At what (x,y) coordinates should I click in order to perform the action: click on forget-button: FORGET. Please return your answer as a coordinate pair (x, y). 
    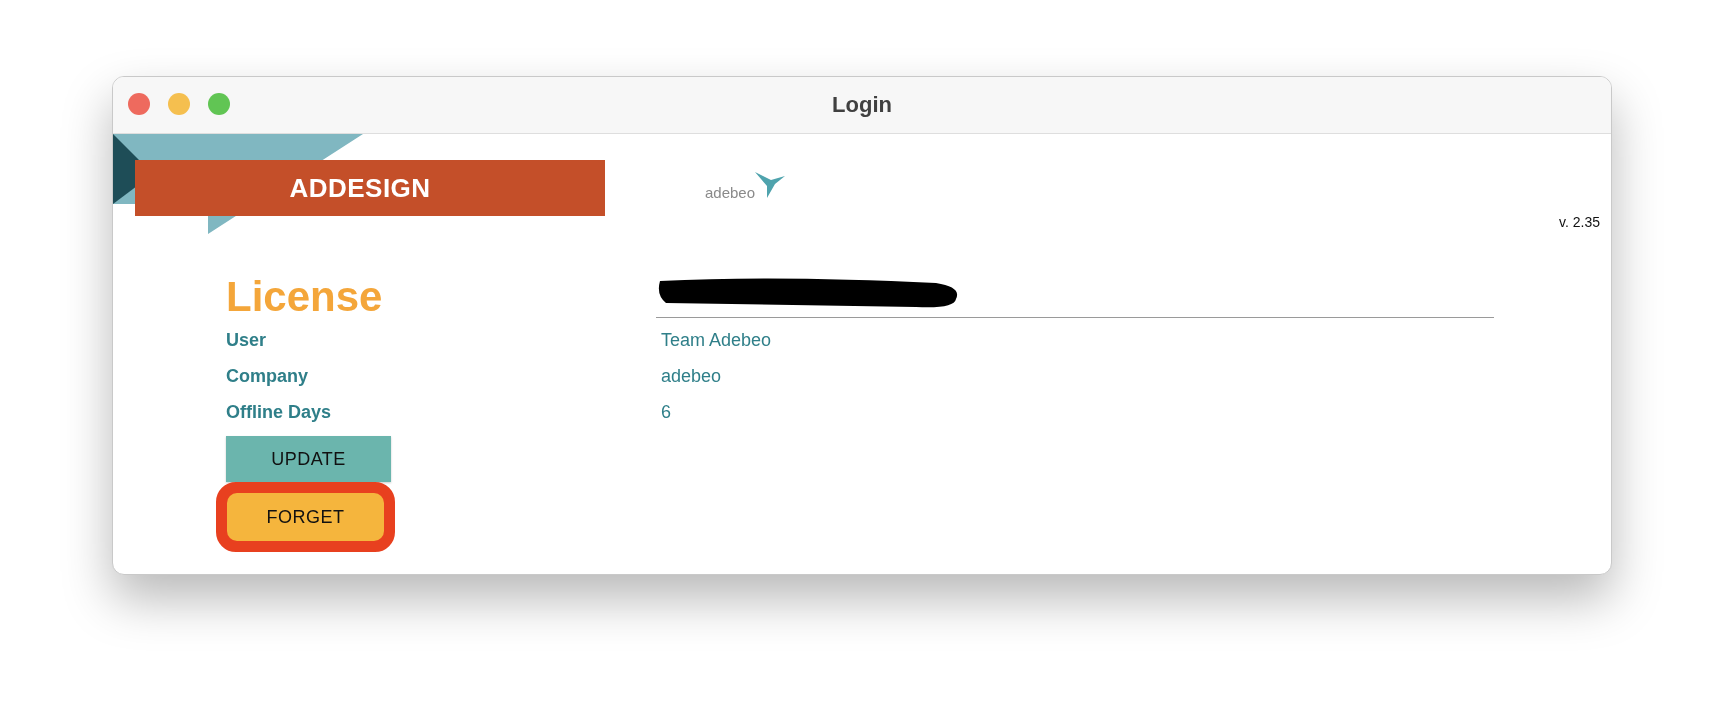
    Looking at the image, I should click on (305, 517).